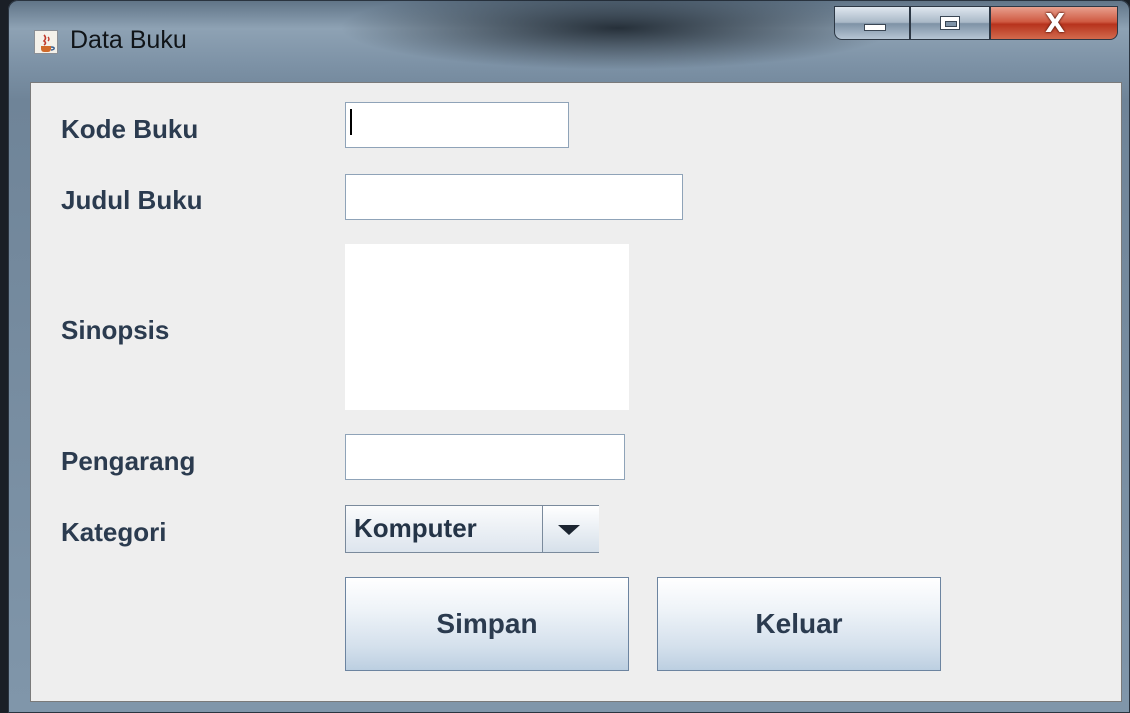 The height and width of the screenshot is (713, 1130). What do you see at coordinates (46, 42) in the screenshot?
I see `java-coffee-icon` at bounding box center [46, 42].